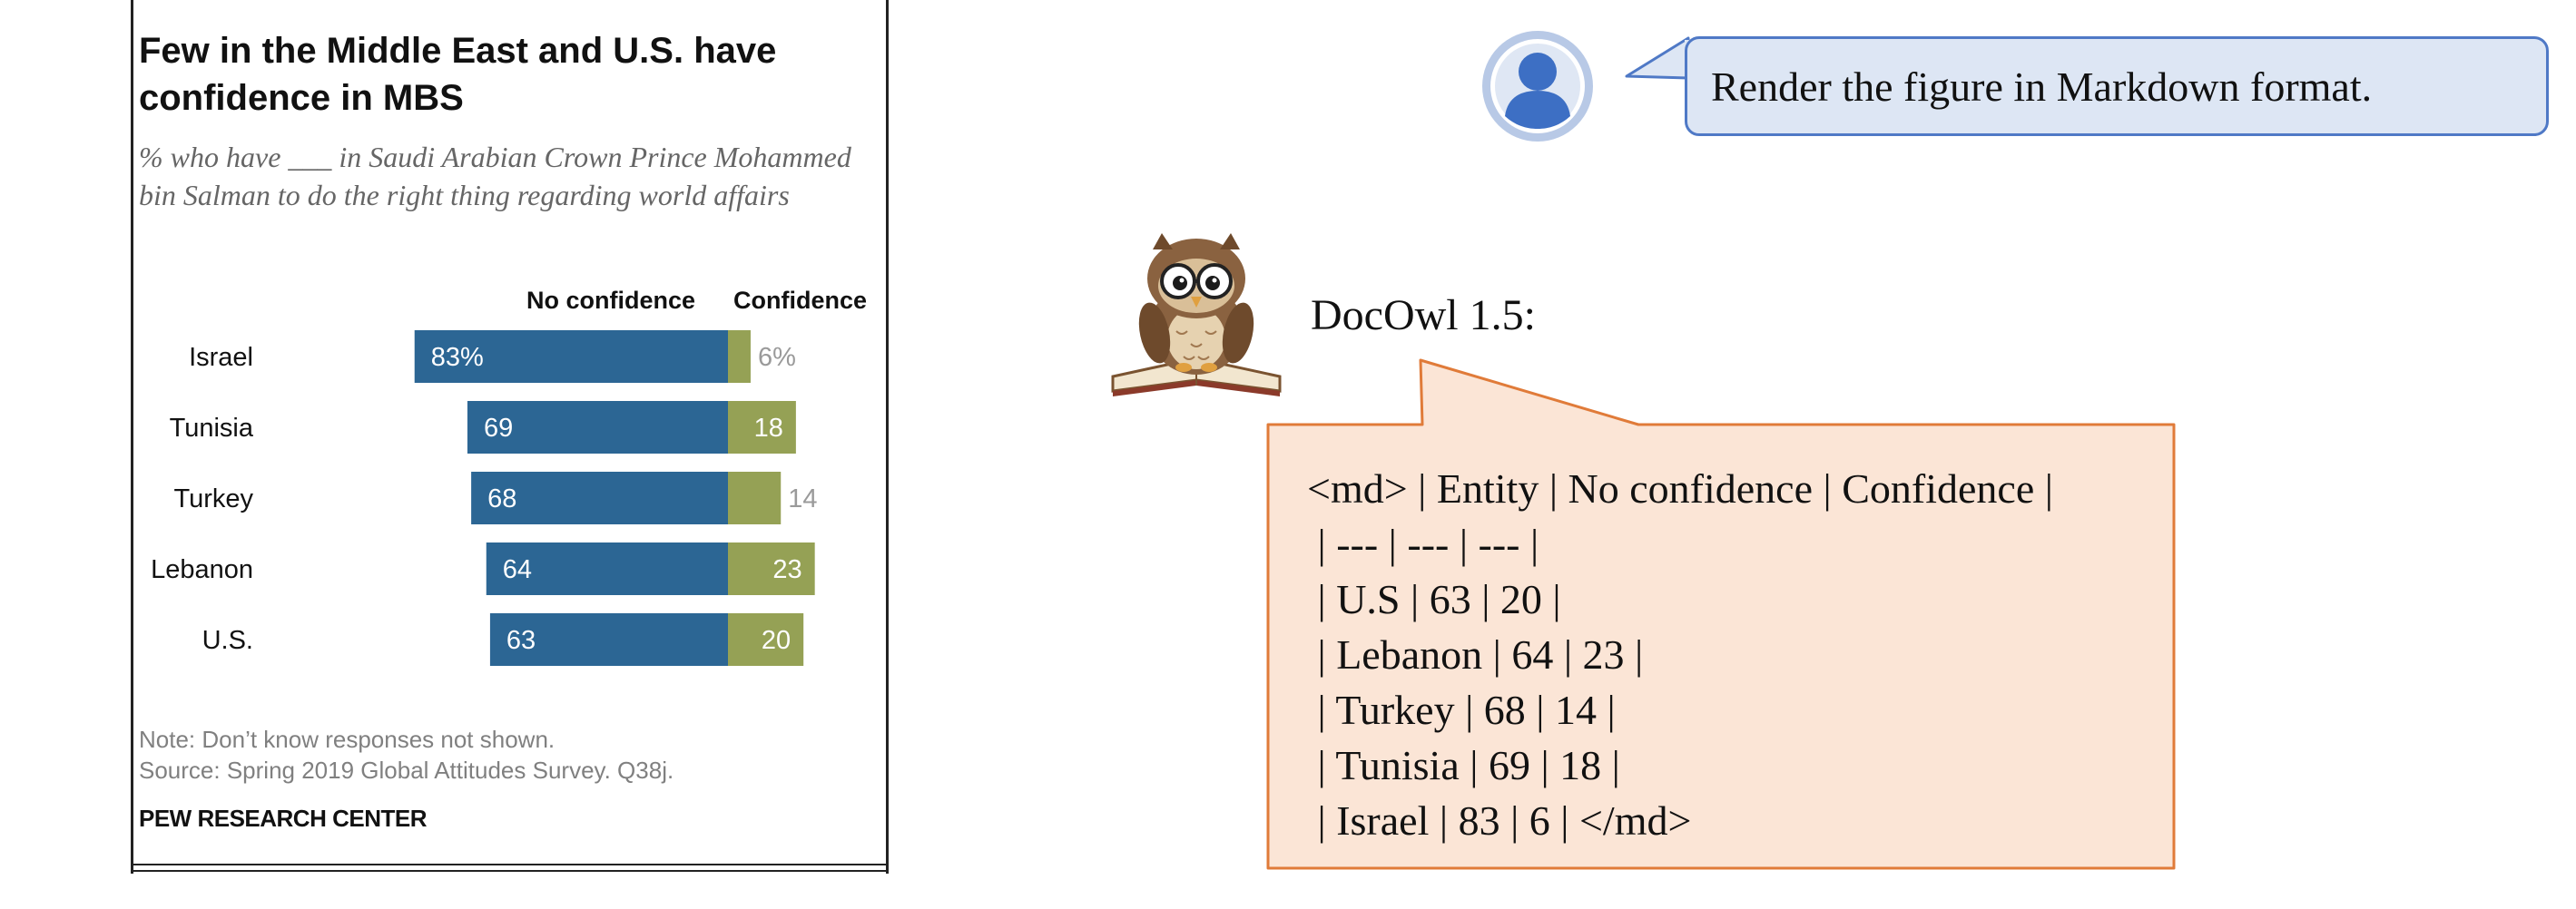  Describe the element at coordinates (457, 357) in the screenshot. I see `data-label-no-confidence: 83%` at that location.